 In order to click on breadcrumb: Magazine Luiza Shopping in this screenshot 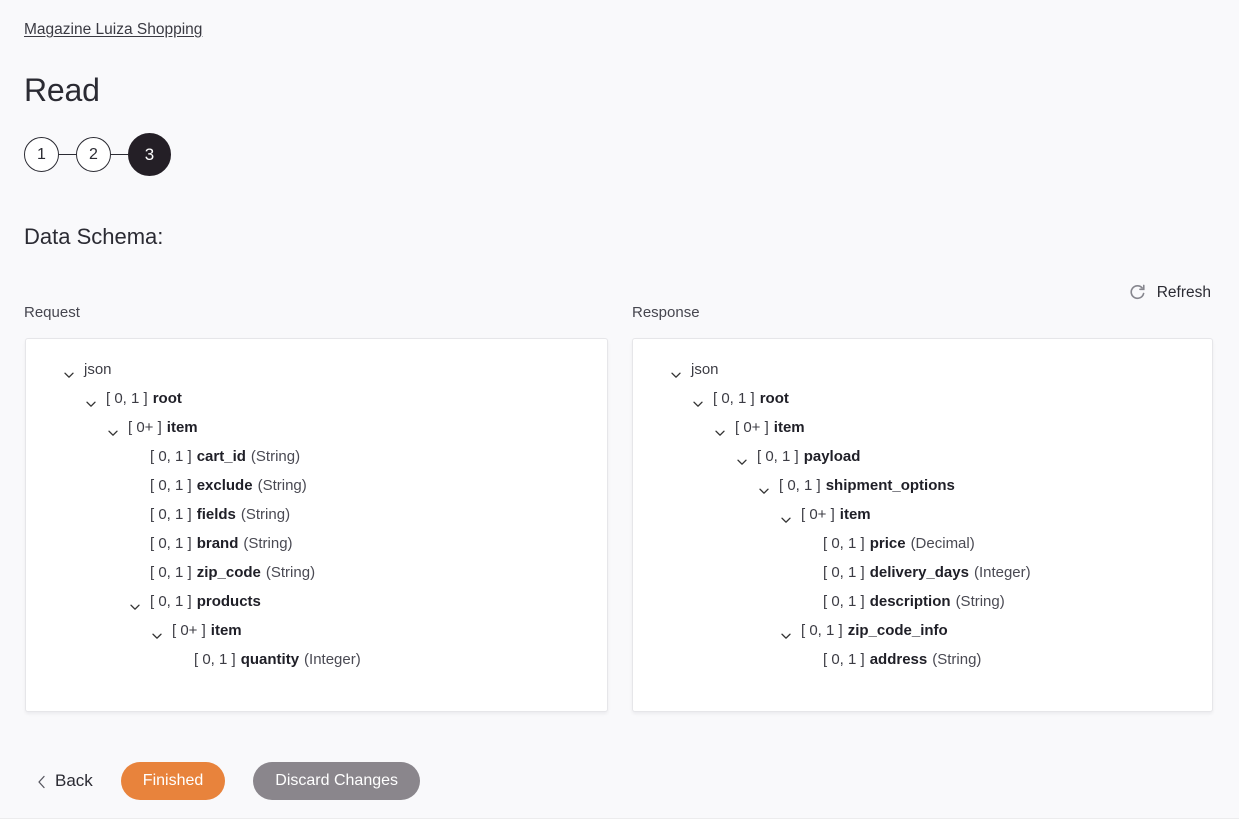, I will do `click(113, 30)`.